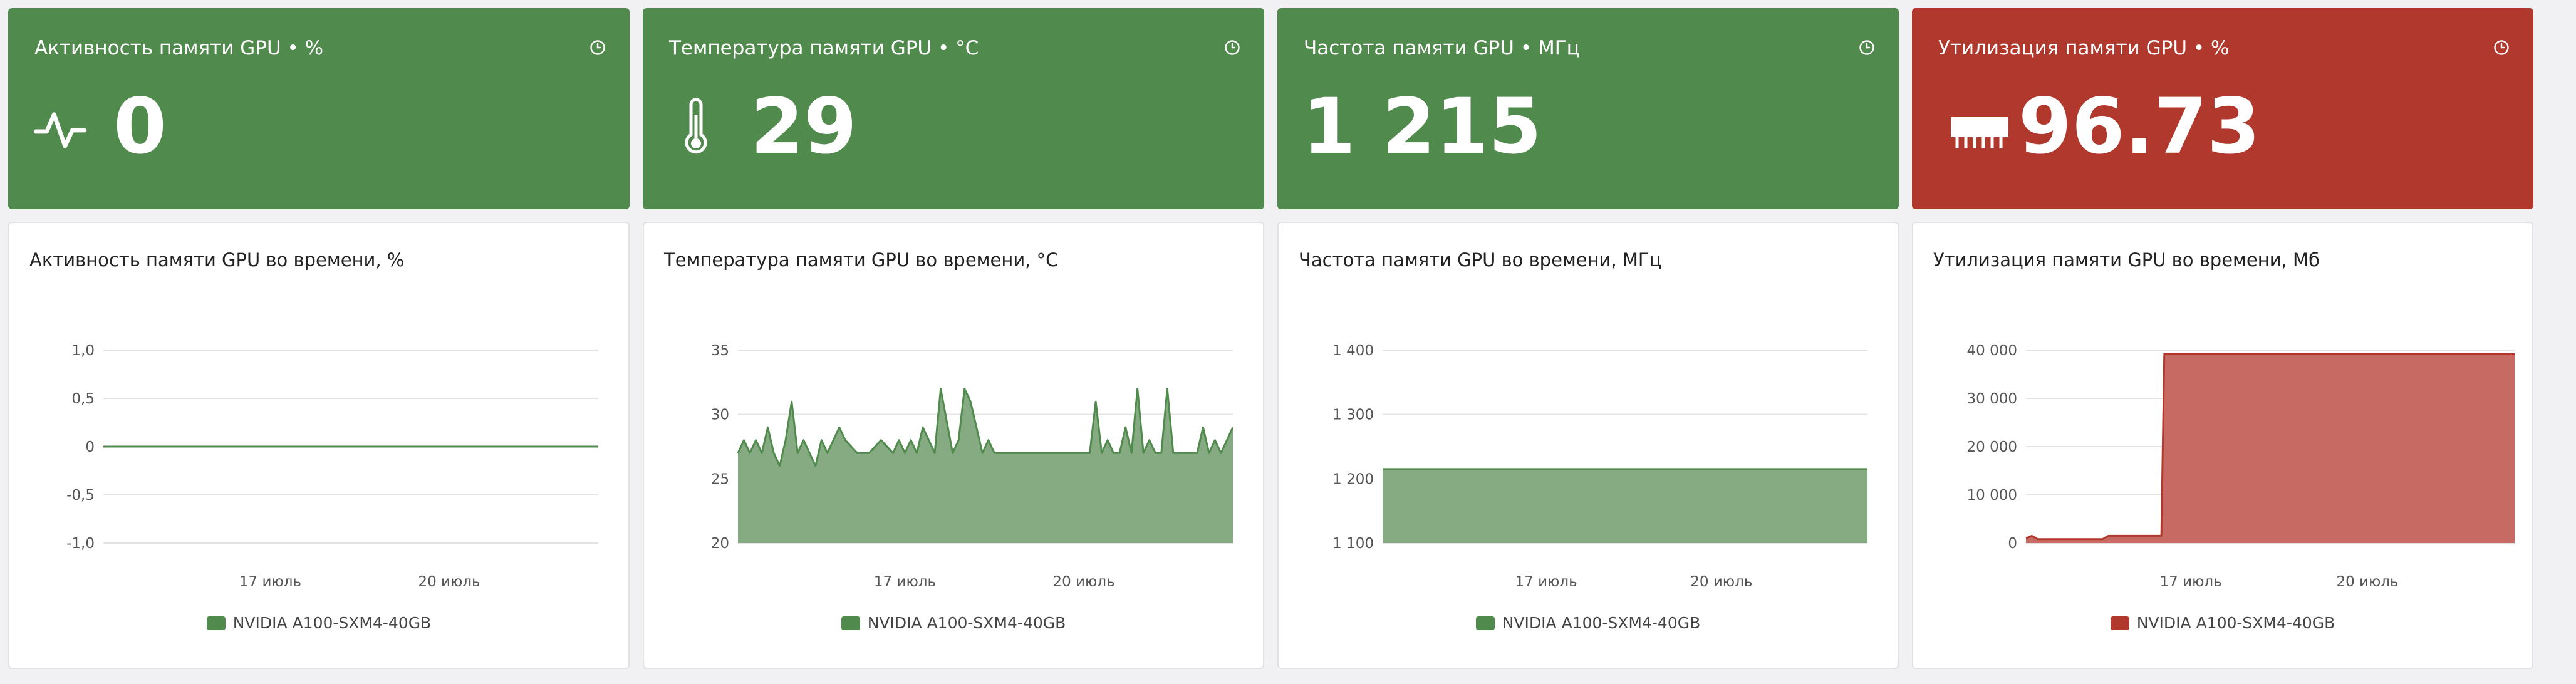 This screenshot has width=2576, height=684. Describe the element at coordinates (1588, 109) in the screenshot. I see `tile-memory-frequency: Частота памяти GPU • МГц 1 215` at that location.